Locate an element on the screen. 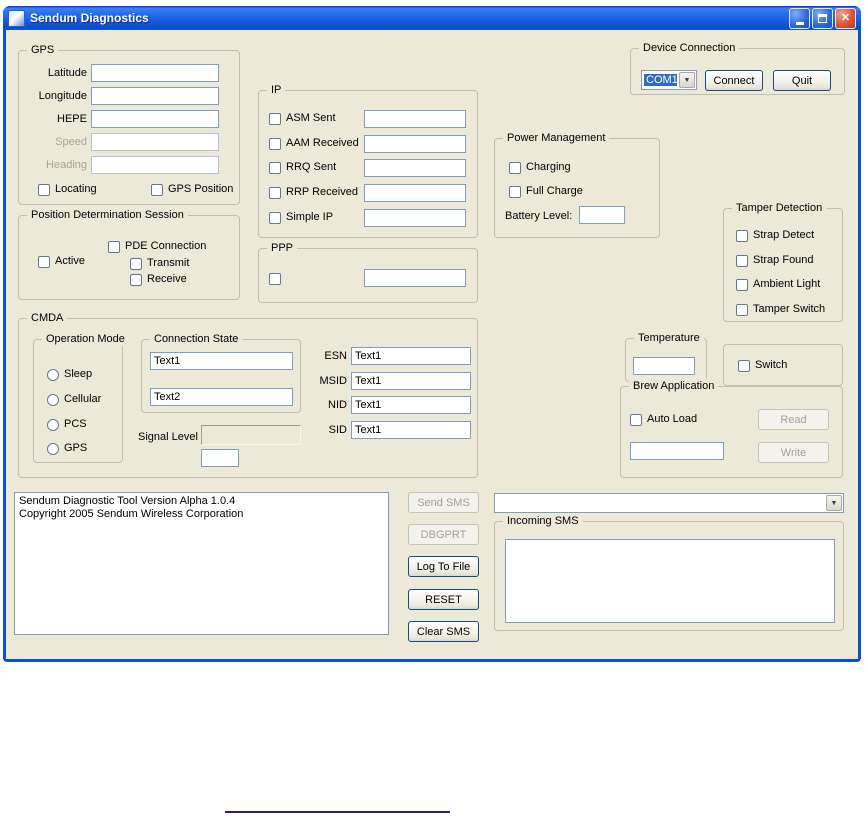  receive-label: Receive is located at coordinates (167, 279).